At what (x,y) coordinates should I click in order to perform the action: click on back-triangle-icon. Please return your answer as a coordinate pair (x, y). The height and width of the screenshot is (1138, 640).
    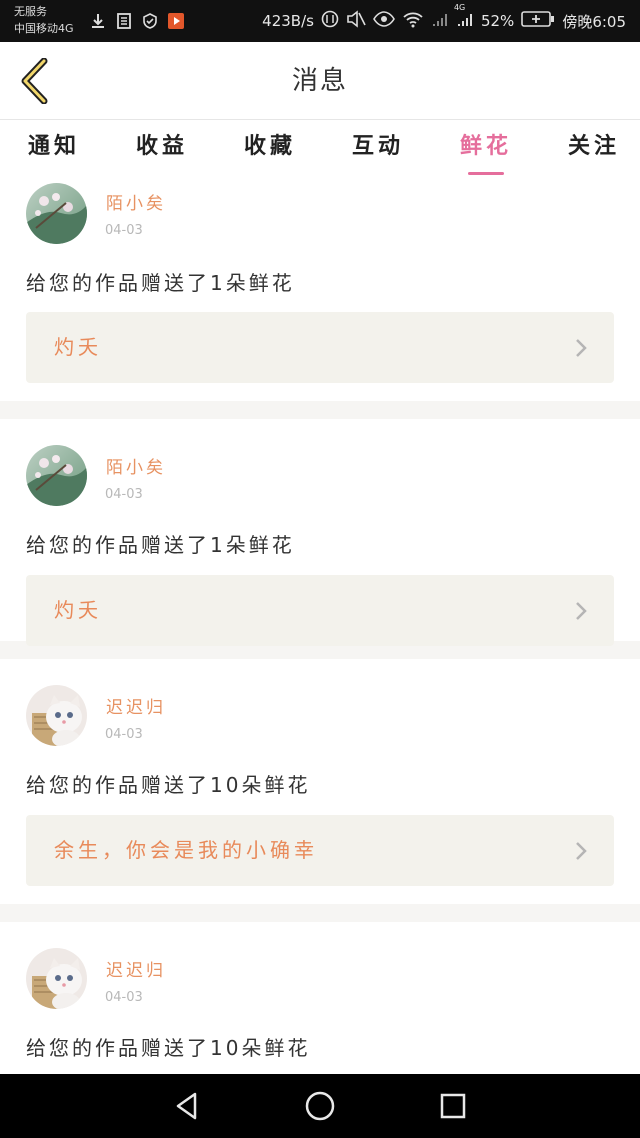
    Looking at the image, I should click on (186, 1106).